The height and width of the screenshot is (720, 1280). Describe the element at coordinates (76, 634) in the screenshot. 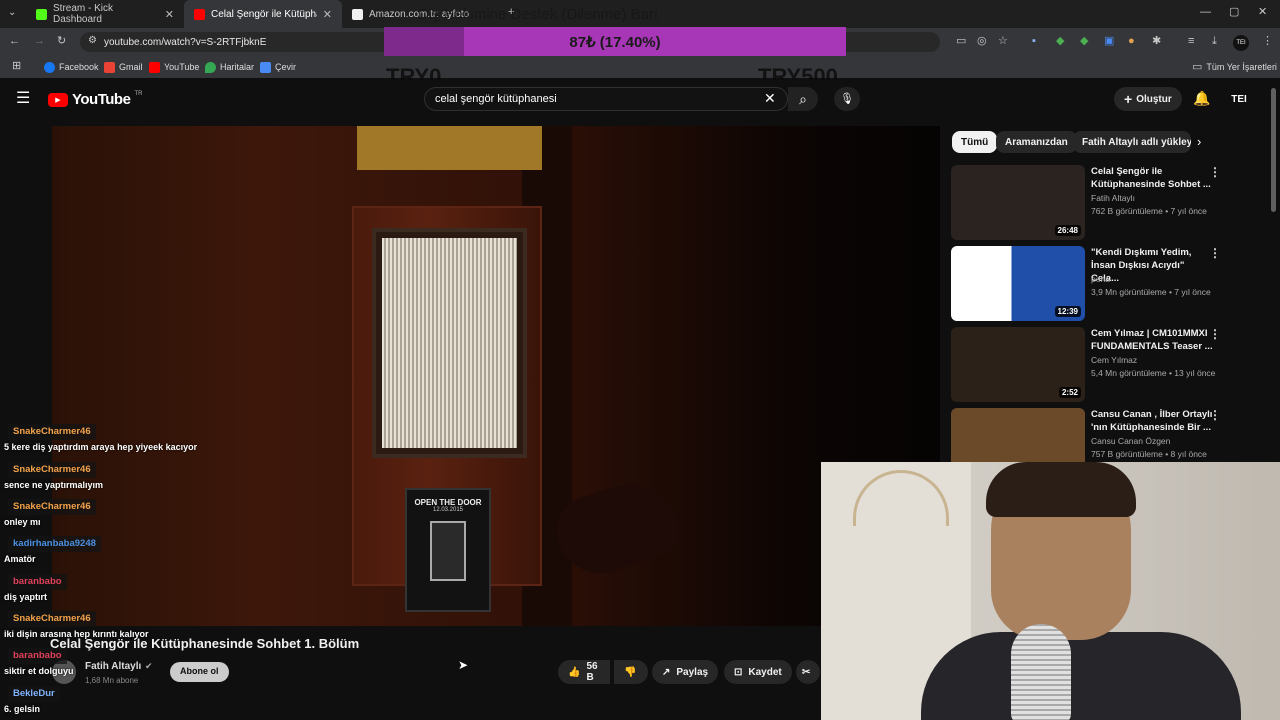

I see `chat-message: iki dişin arasına hep kırıntı kalıyor` at that location.